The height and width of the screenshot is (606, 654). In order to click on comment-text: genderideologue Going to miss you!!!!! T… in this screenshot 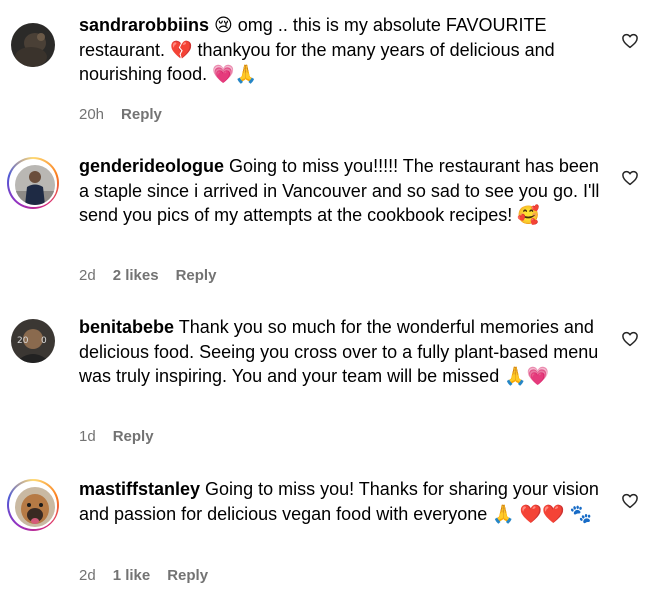, I will do `click(344, 191)`.